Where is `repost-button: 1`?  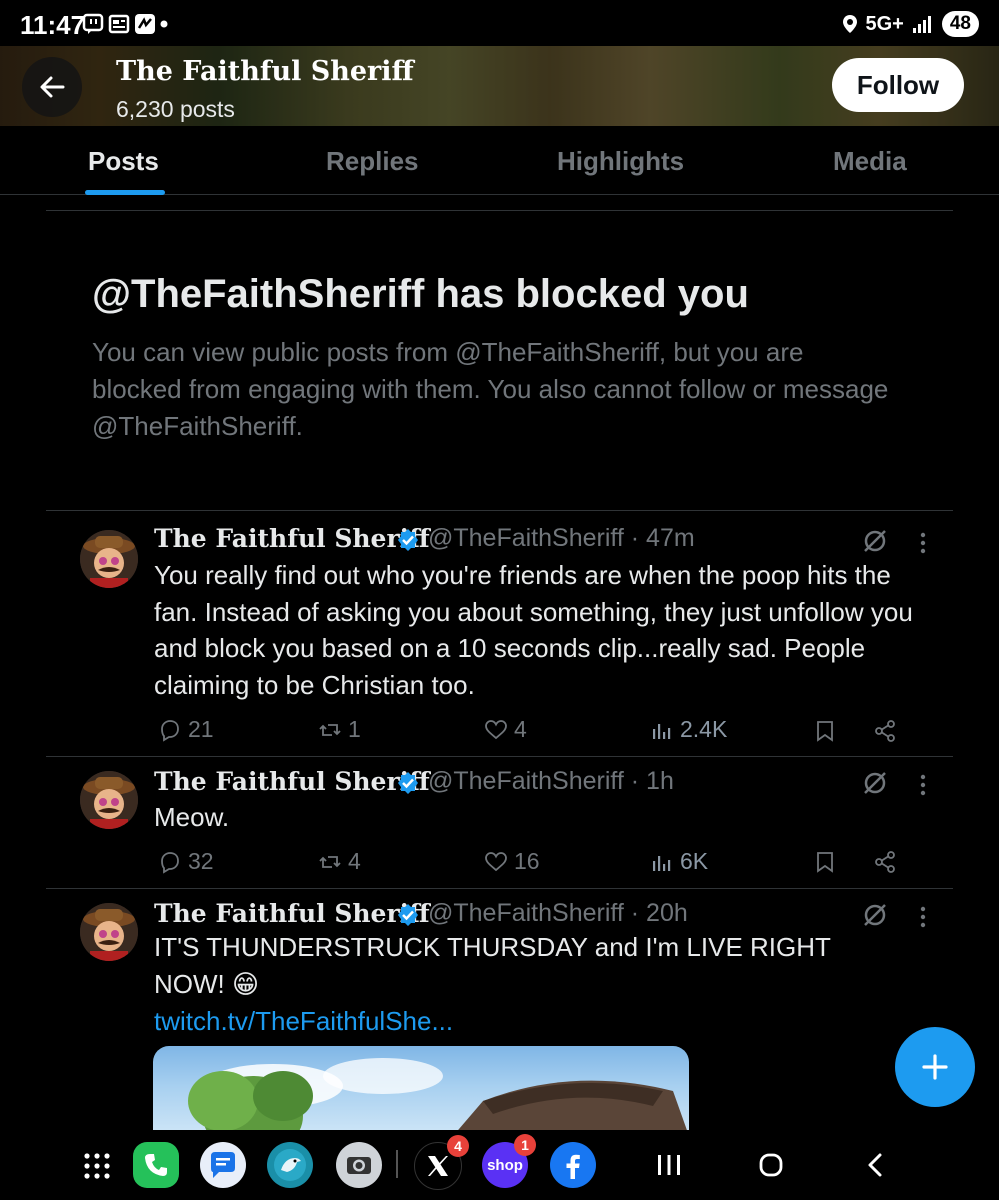 repost-button: 1 is located at coordinates (339, 729).